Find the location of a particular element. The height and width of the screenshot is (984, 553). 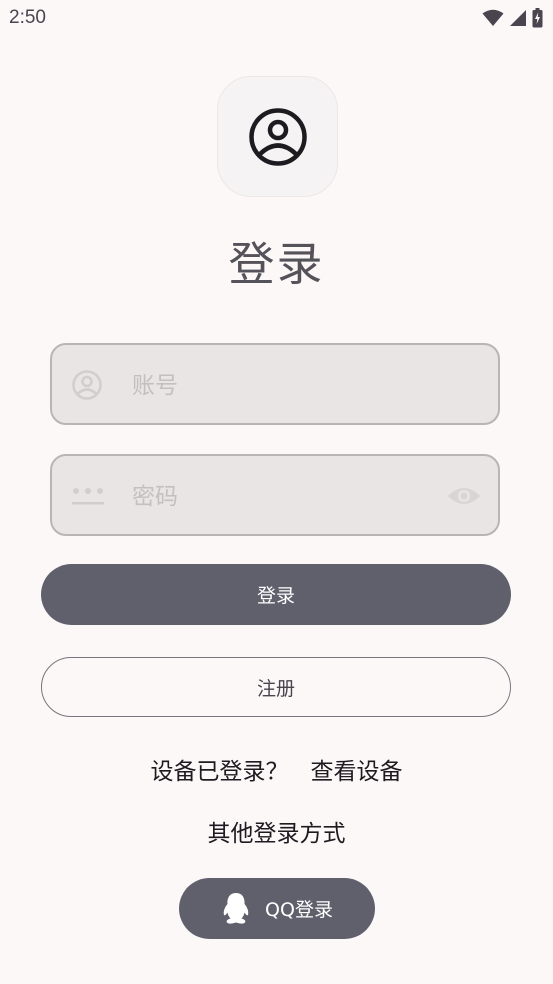

register-button-label: 注册 is located at coordinates (275, 688).